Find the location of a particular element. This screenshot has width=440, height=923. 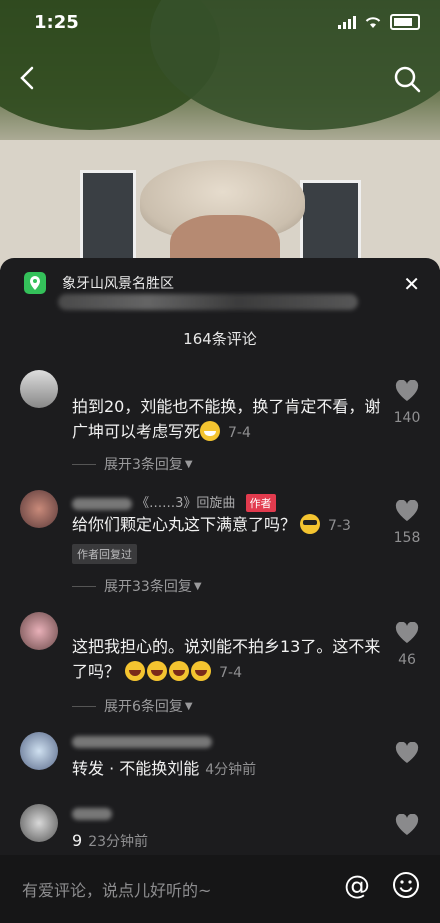

emoji-icon is located at coordinates (406, 885).